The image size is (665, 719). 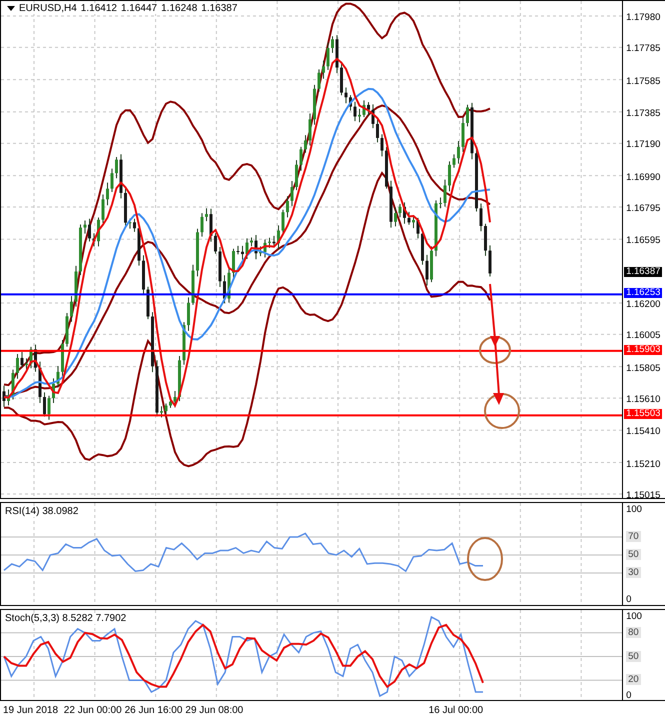 I want to click on indicator-title: Stoch(5,3,3) 8.5282 7.7902, so click(x=65, y=618).